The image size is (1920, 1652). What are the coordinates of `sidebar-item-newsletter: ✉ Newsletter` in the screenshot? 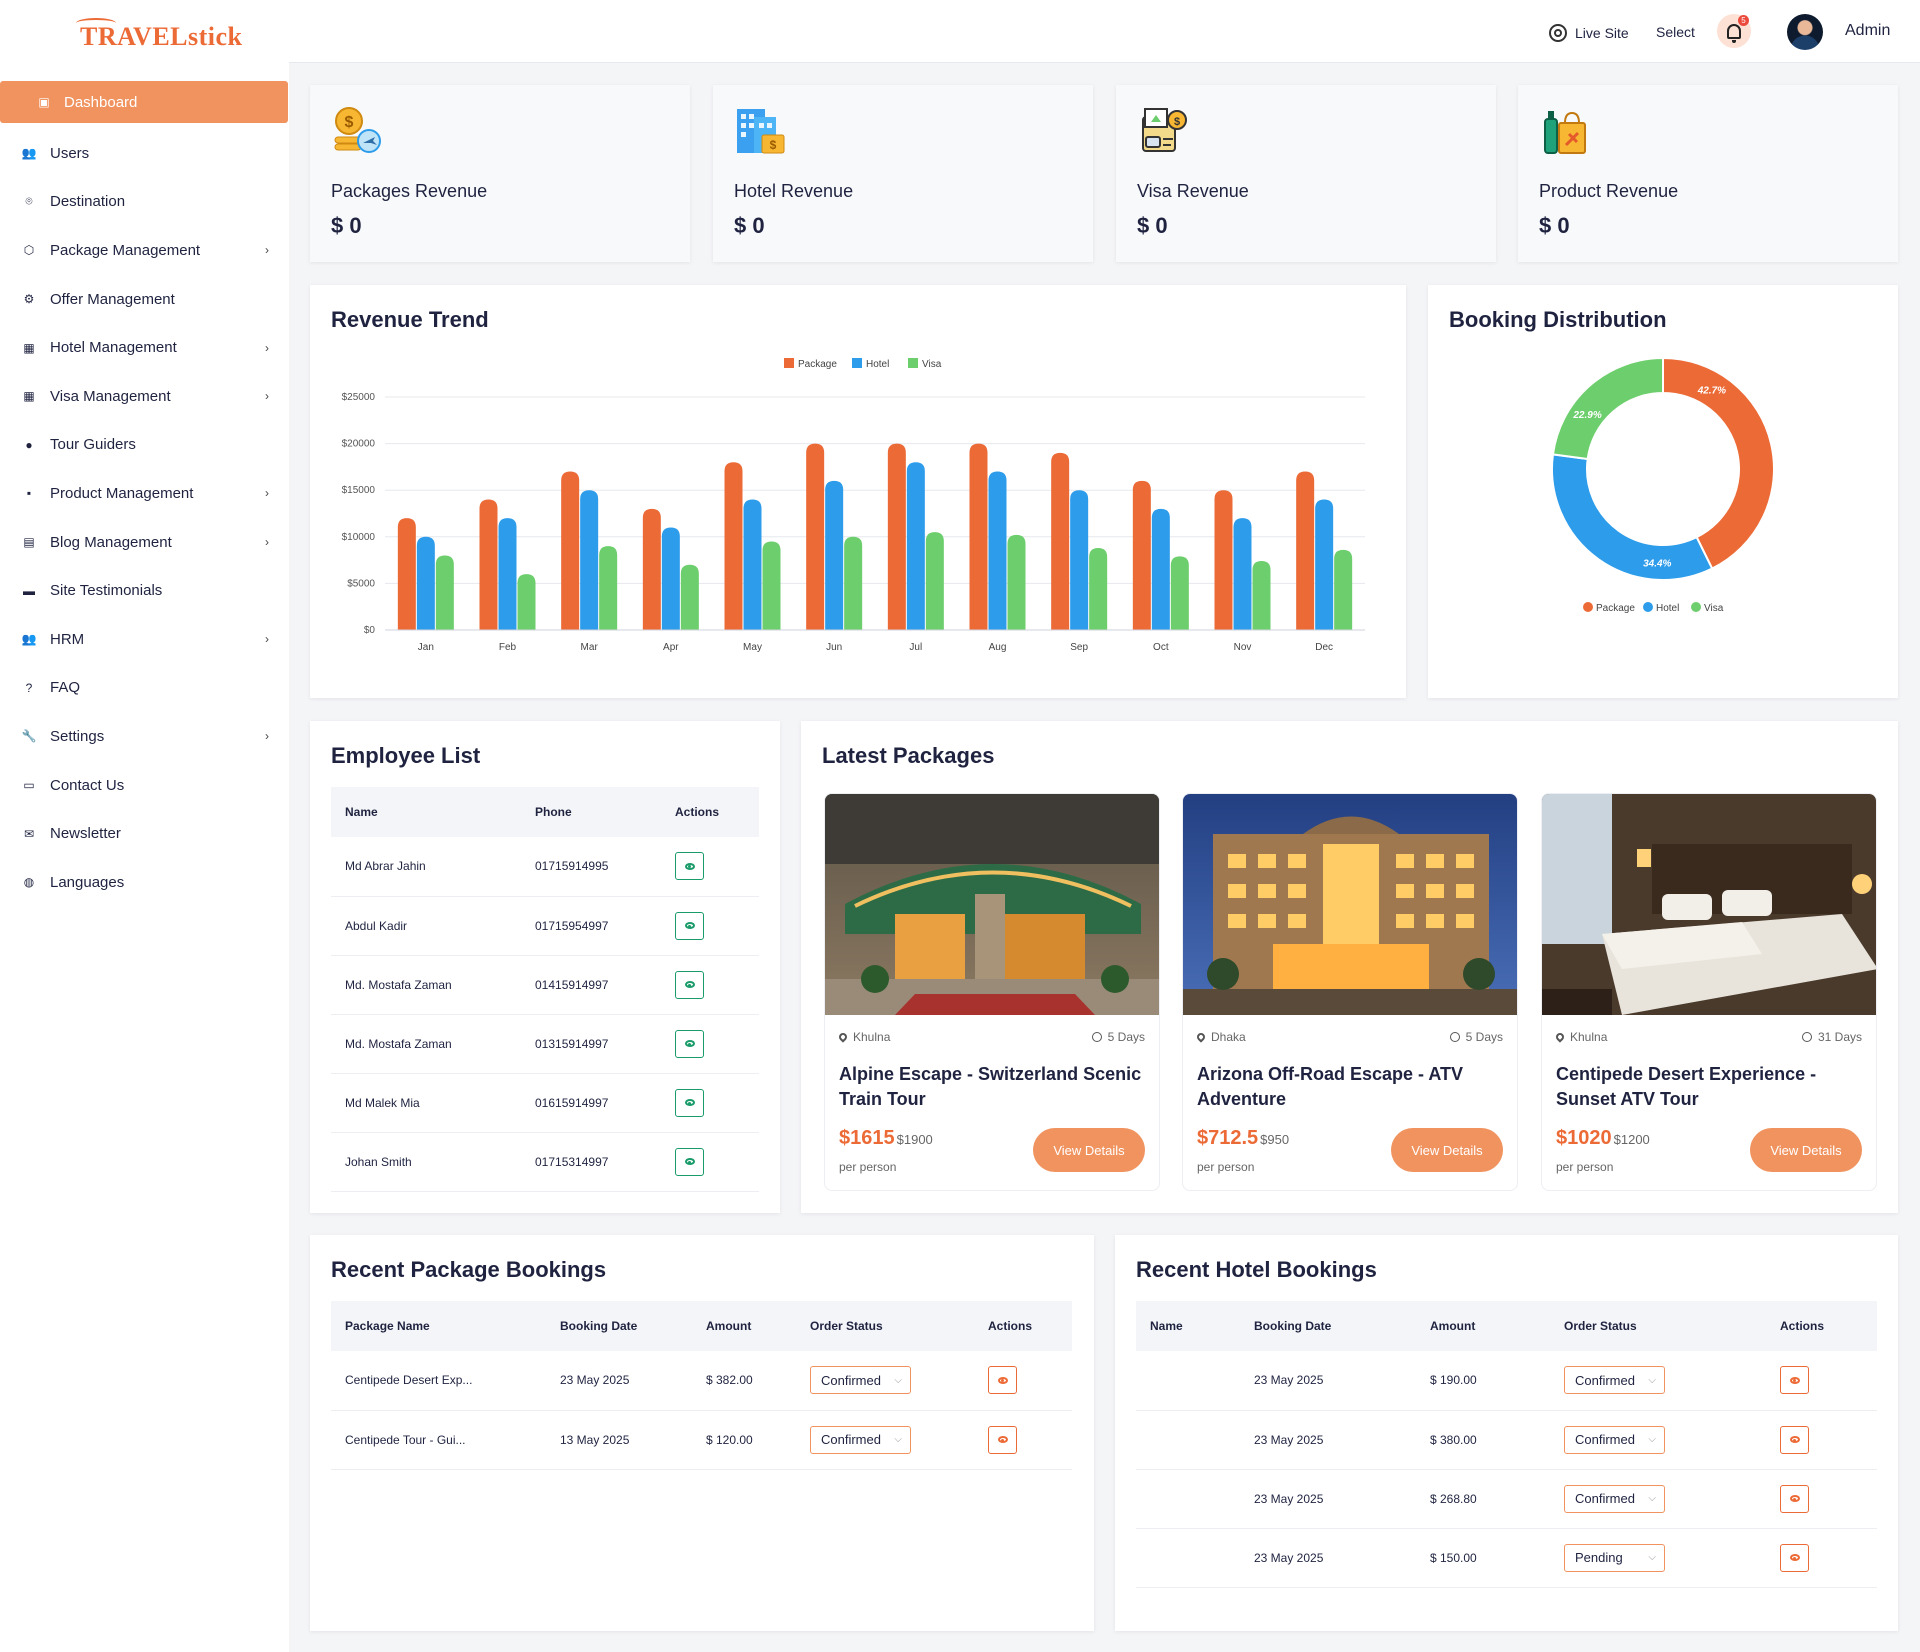 It's located at (144, 833).